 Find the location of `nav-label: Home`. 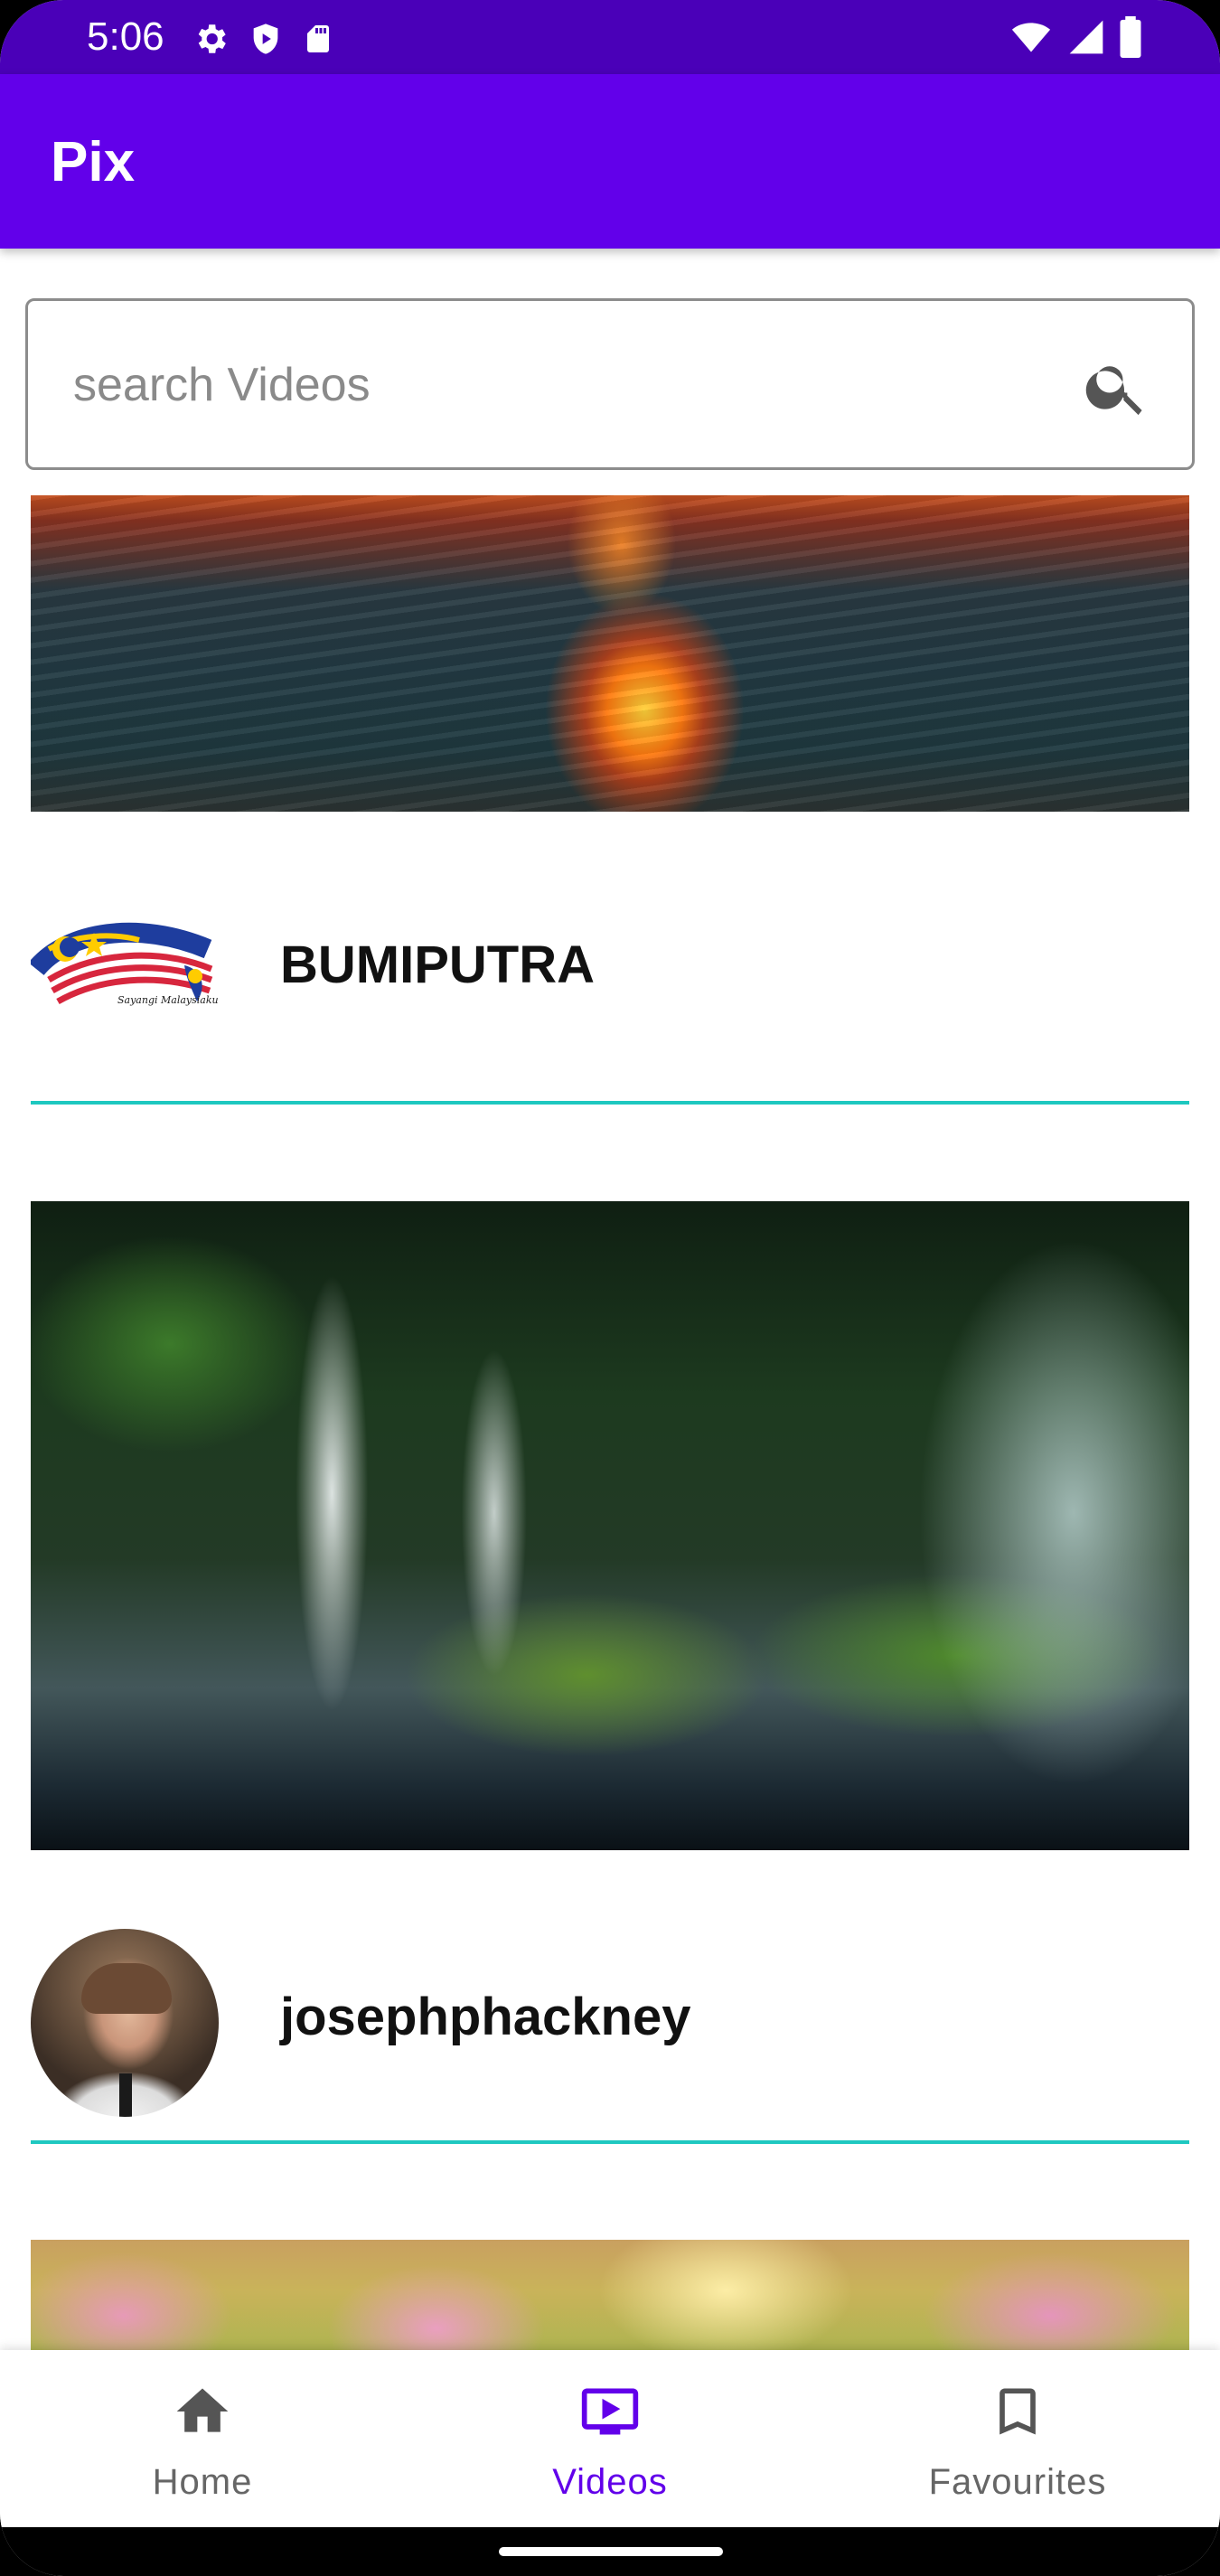

nav-label: Home is located at coordinates (202, 2482).